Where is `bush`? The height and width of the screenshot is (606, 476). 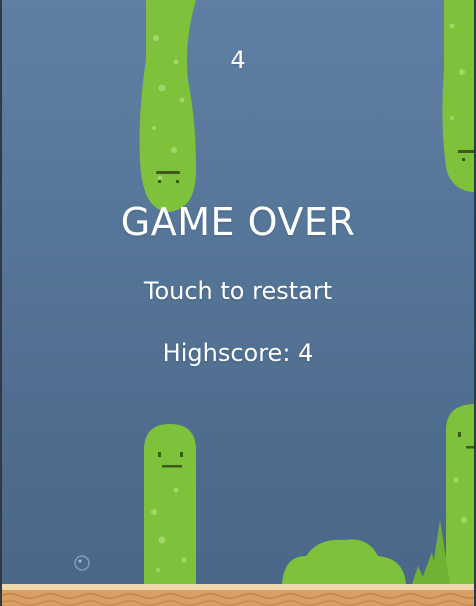 bush is located at coordinates (344, 561).